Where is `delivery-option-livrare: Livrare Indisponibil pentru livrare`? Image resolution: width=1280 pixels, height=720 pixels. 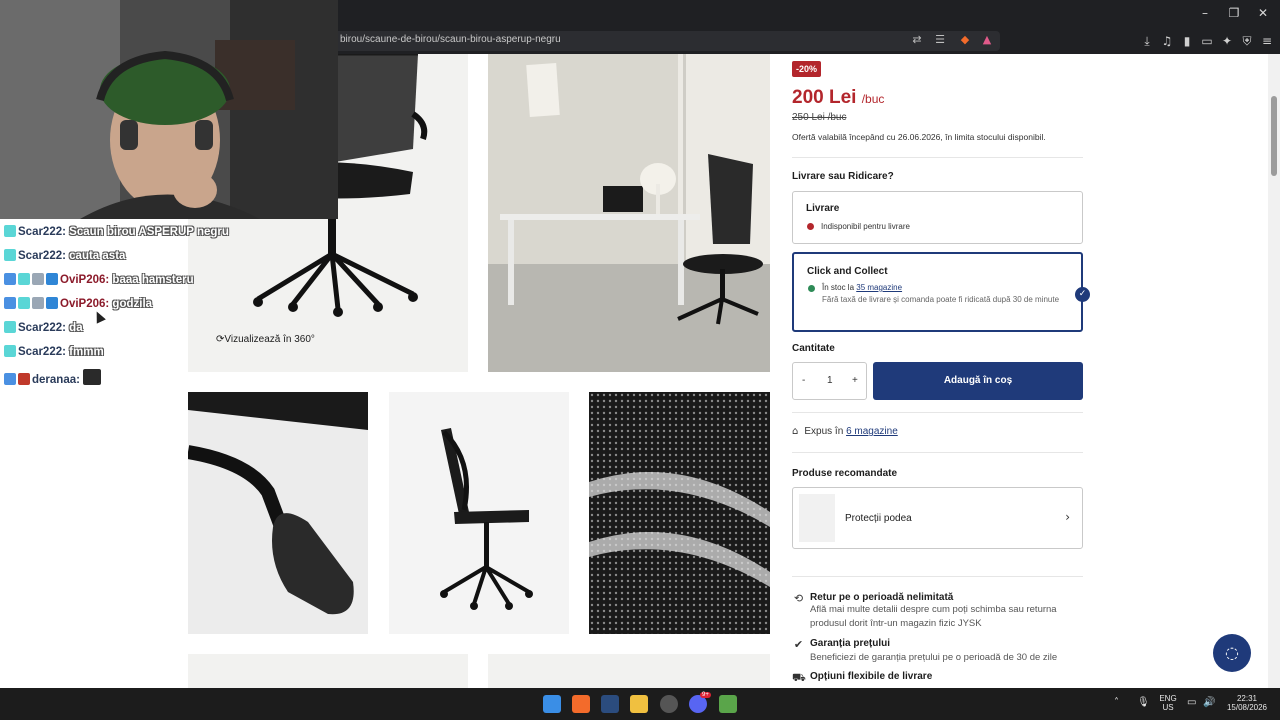 delivery-option-livrare: Livrare Indisponibil pentru livrare is located at coordinates (937, 217).